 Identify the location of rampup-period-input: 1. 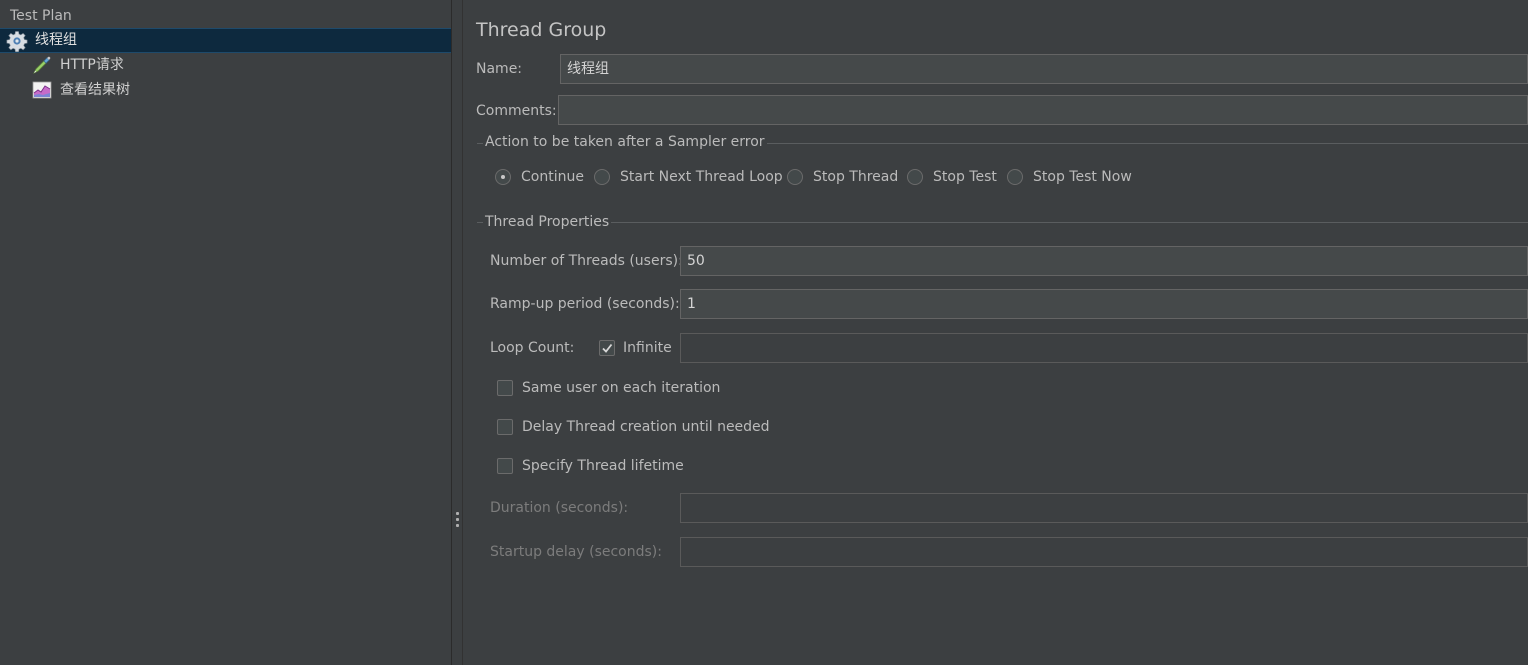
(1104, 304).